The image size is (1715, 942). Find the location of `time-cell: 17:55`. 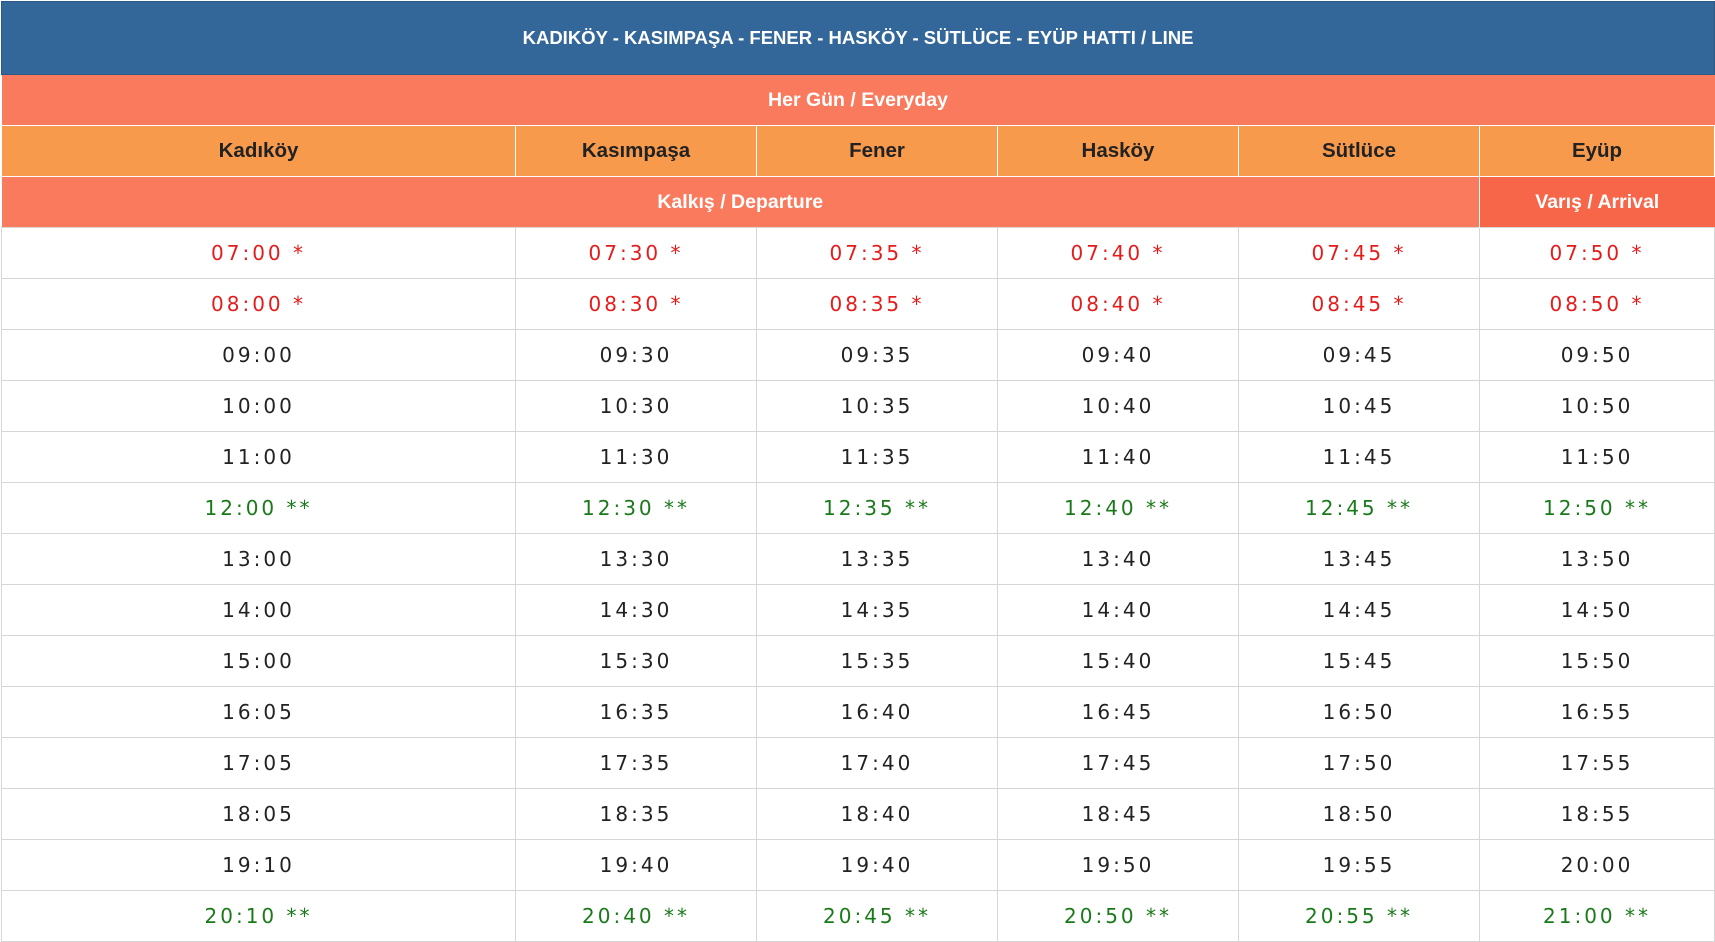

time-cell: 17:55 is located at coordinates (1596, 763).